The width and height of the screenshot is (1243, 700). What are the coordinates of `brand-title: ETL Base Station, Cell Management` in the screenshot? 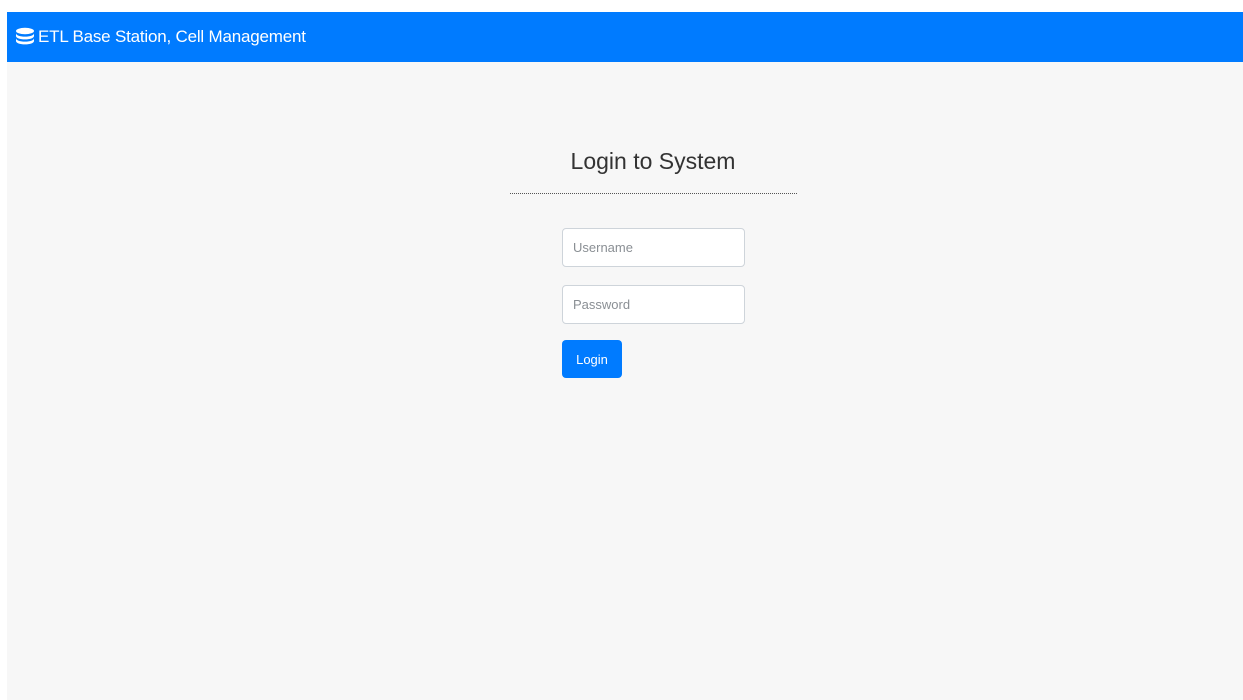 It's located at (172, 36).